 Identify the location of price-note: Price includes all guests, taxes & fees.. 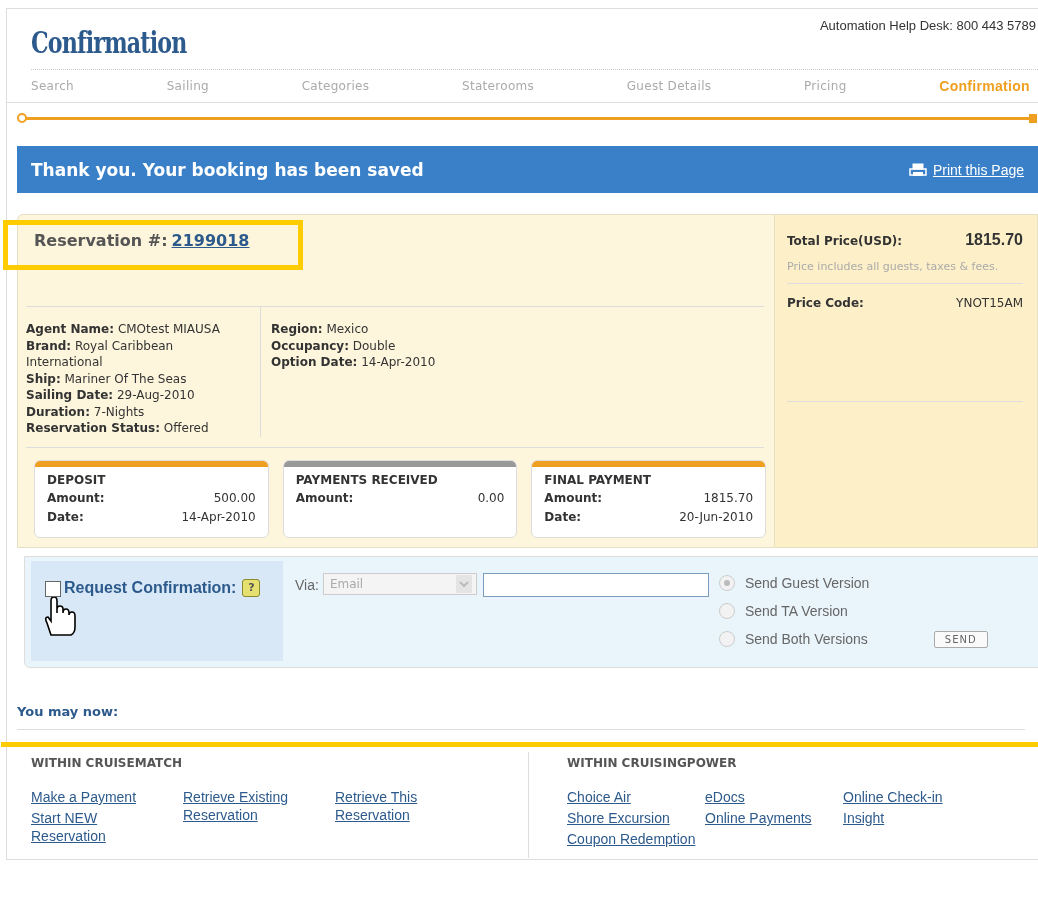
(905, 271).